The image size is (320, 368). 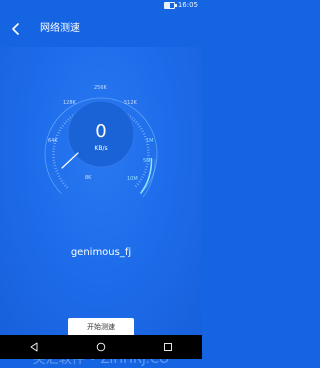 I want to click on nav-back-icon, so click(x=34, y=347).